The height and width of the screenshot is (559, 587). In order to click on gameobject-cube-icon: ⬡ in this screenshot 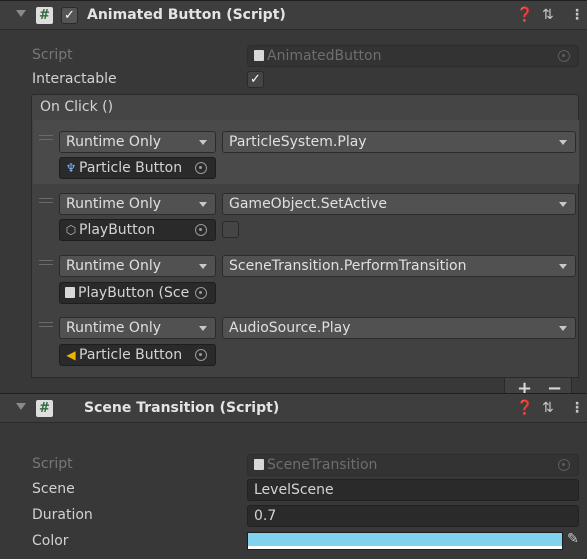, I will do `click(71, 230)`.